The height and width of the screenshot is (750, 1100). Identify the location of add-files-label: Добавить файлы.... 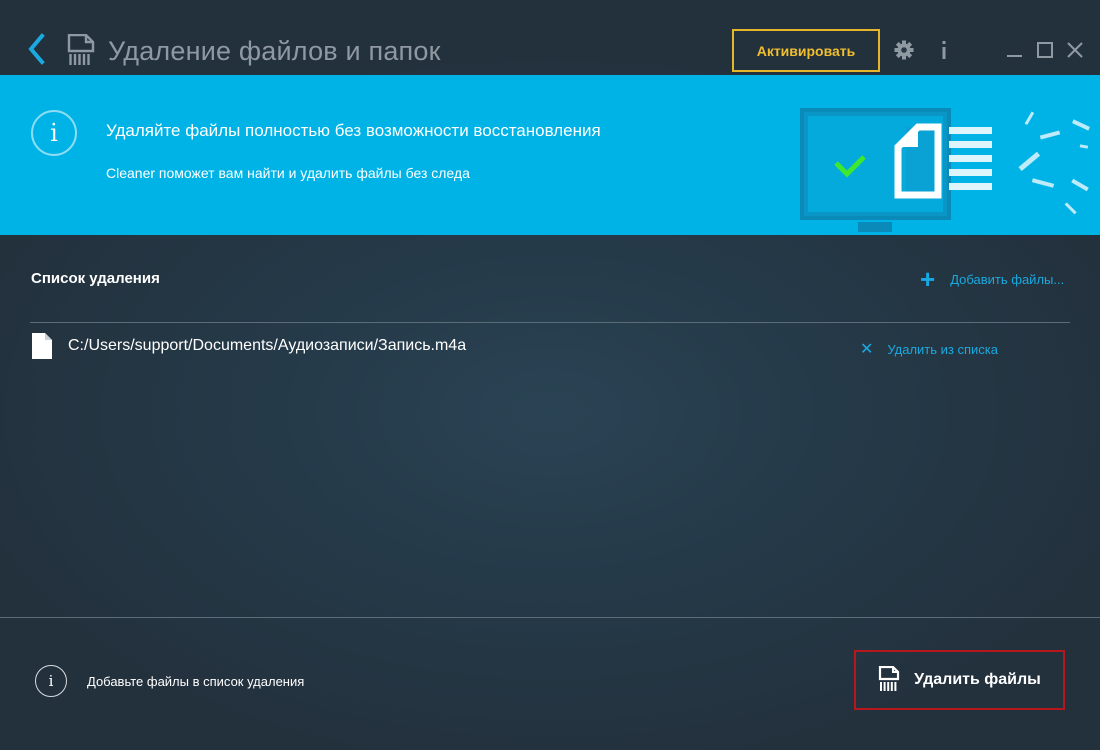
(1007, 279).